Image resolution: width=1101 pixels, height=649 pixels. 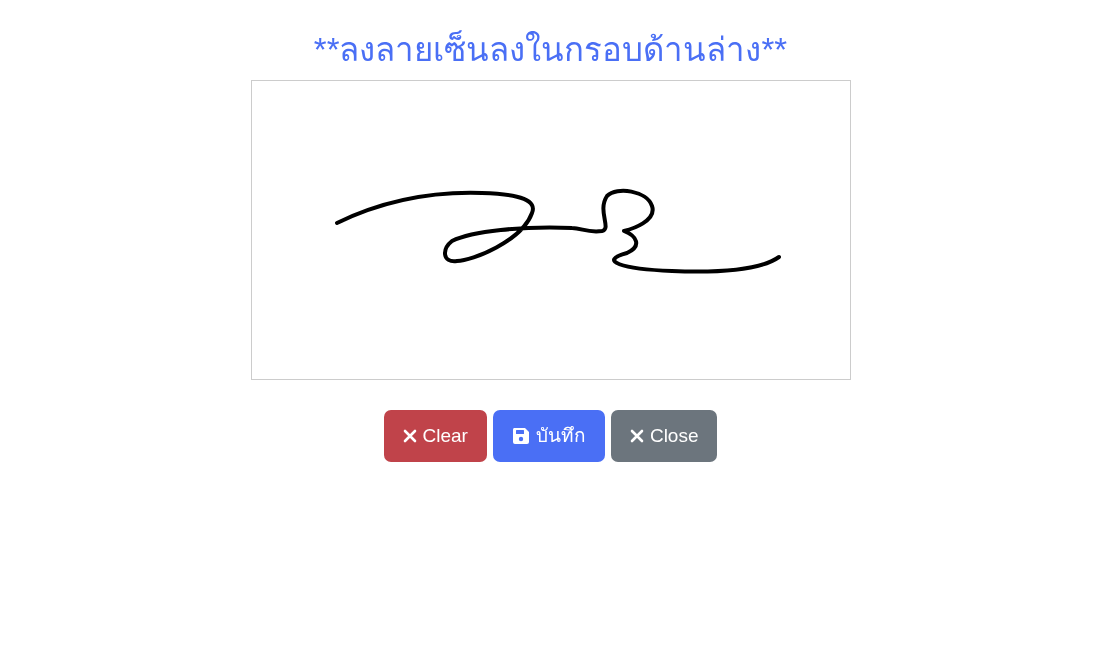 I want to click on page-title: **ลงลายเซ็นลงในกรอบด้านล่าง**, so click(x=550, y=49).